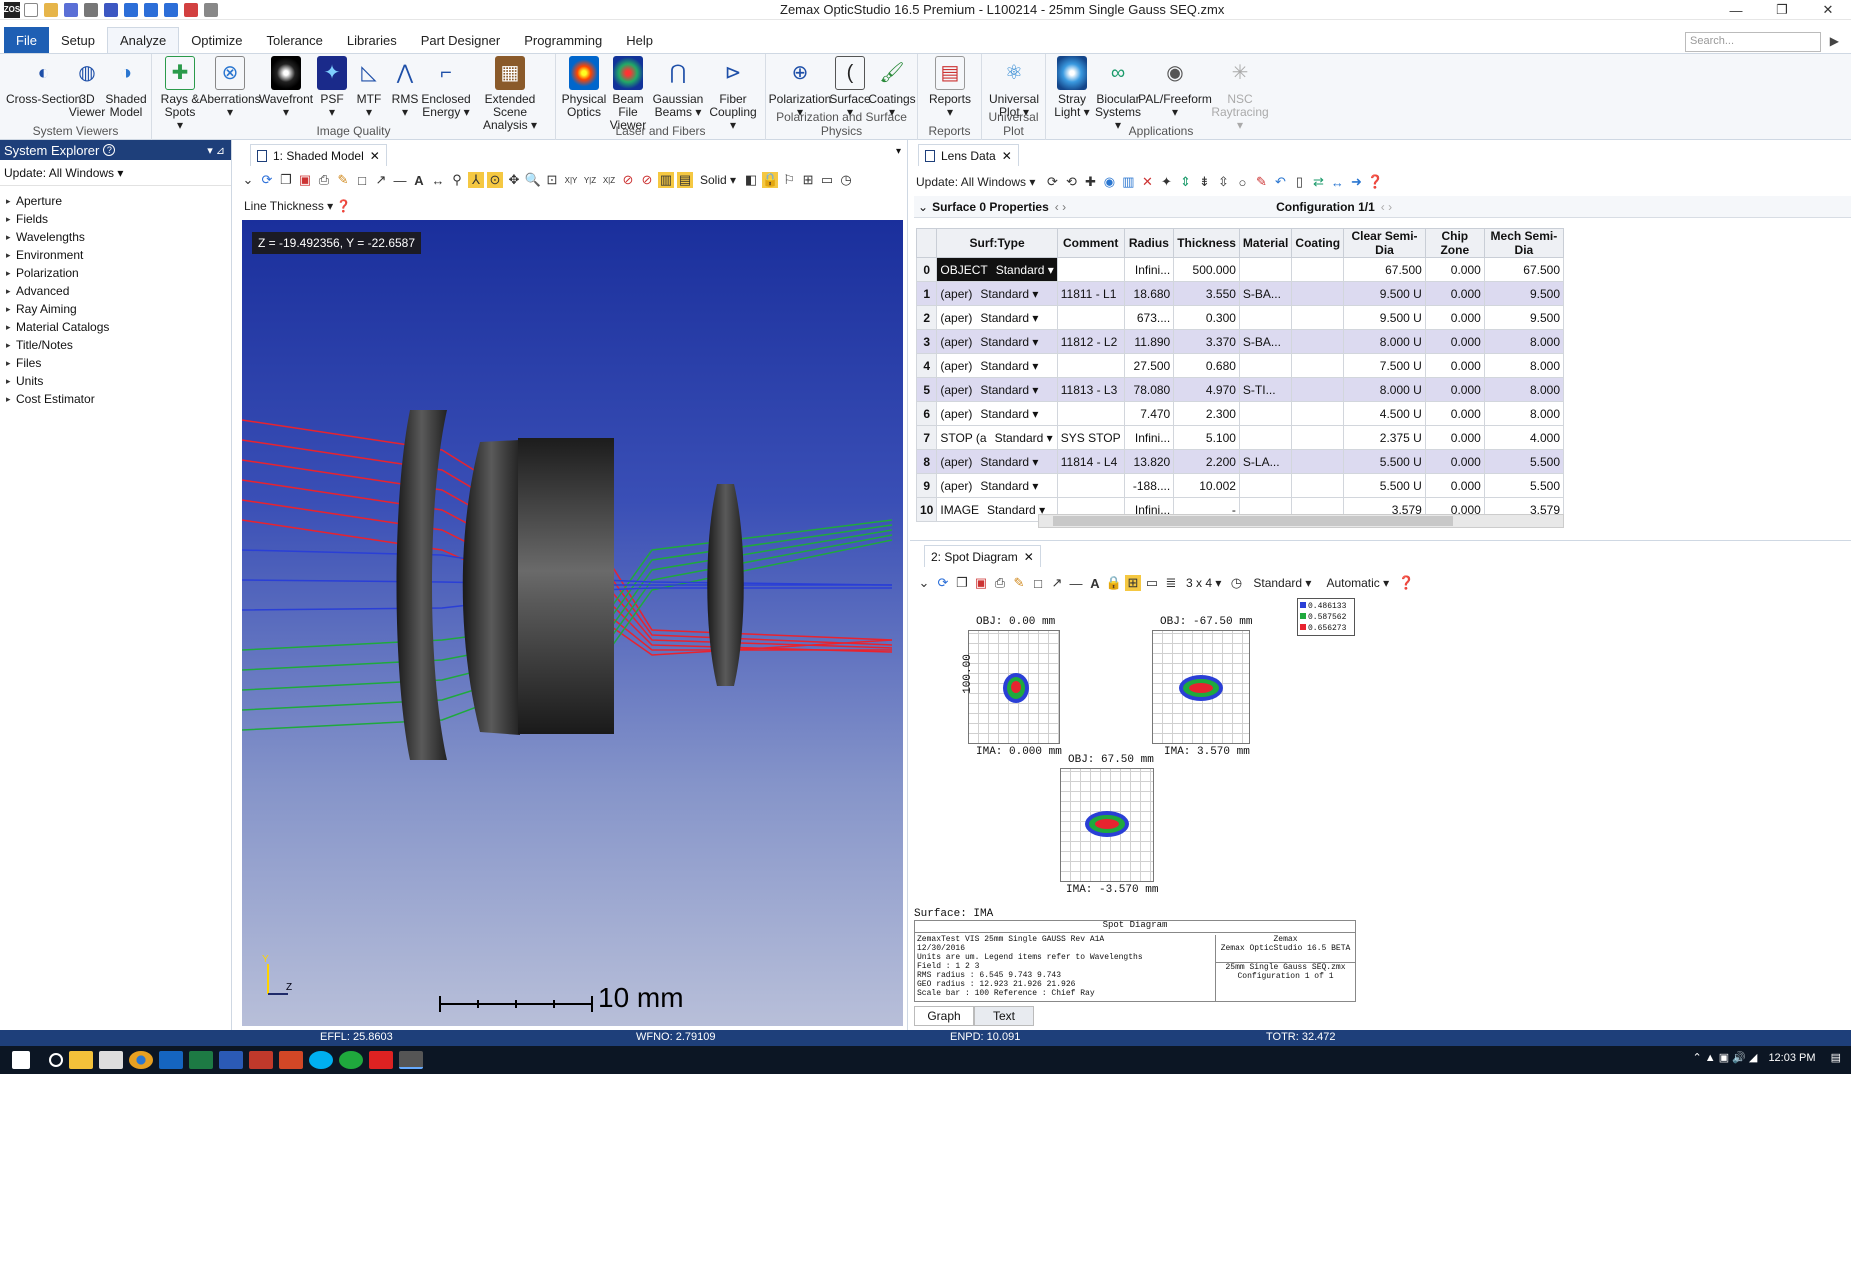 This screenshot has width=1851, height=1268. What do you see at coordinates (115, 327) in the screenshot?
I see `sys-item-material-catalogs: ▸ Material Catalogs` at bounding box center [115, 327].